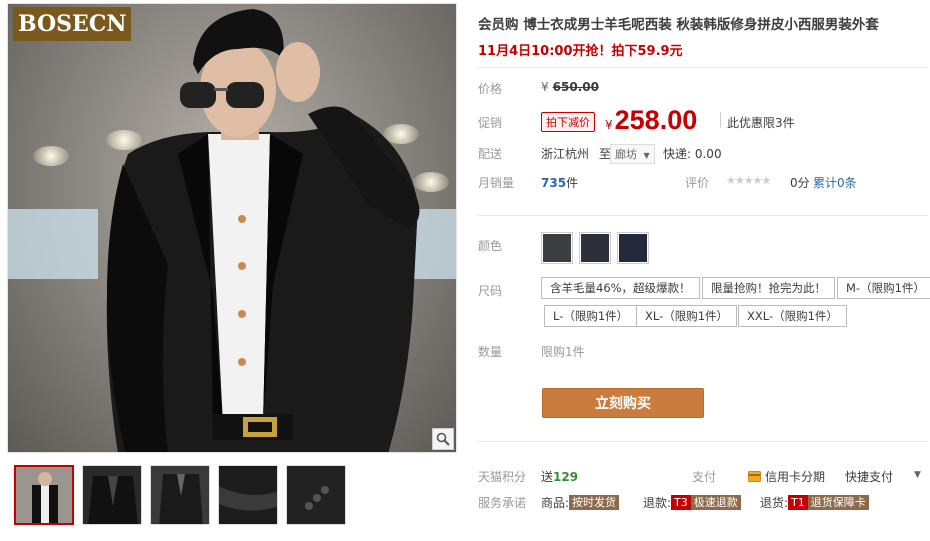 This screenshot has height=541, width=930. I want to click on service-refund-label: 退款:, so click(657, 503).